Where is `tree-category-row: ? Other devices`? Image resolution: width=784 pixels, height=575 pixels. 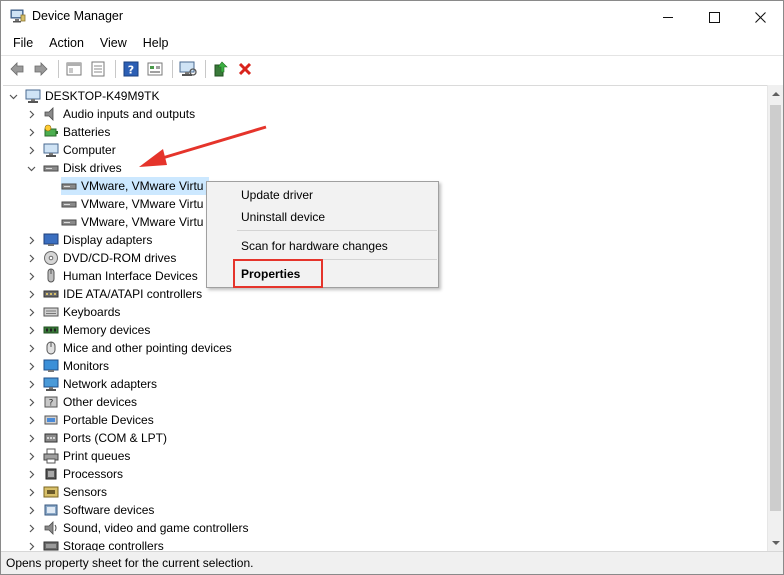 tree-category-row: ? Other devices is located at coordinates (81, 402).